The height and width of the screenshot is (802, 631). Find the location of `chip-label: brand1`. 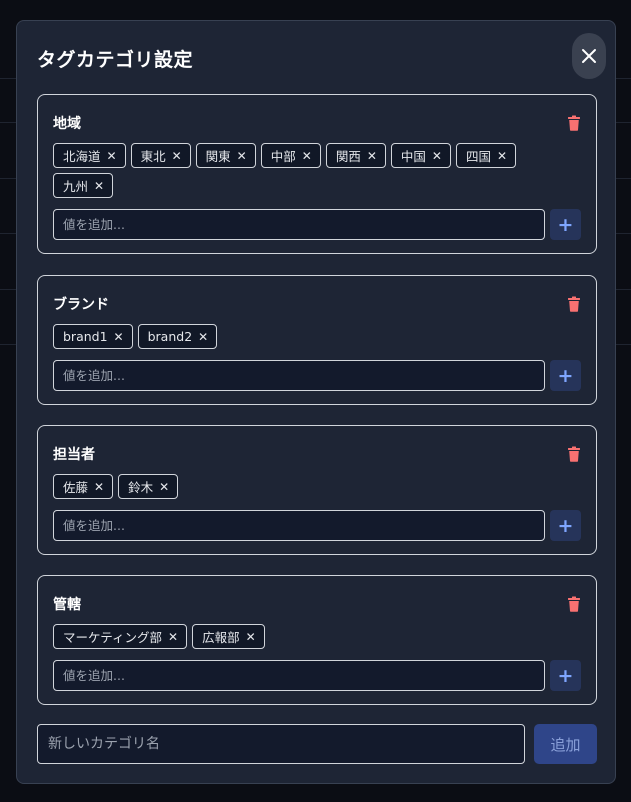

chip-label: brand1 is located at coordinates (85, 336).